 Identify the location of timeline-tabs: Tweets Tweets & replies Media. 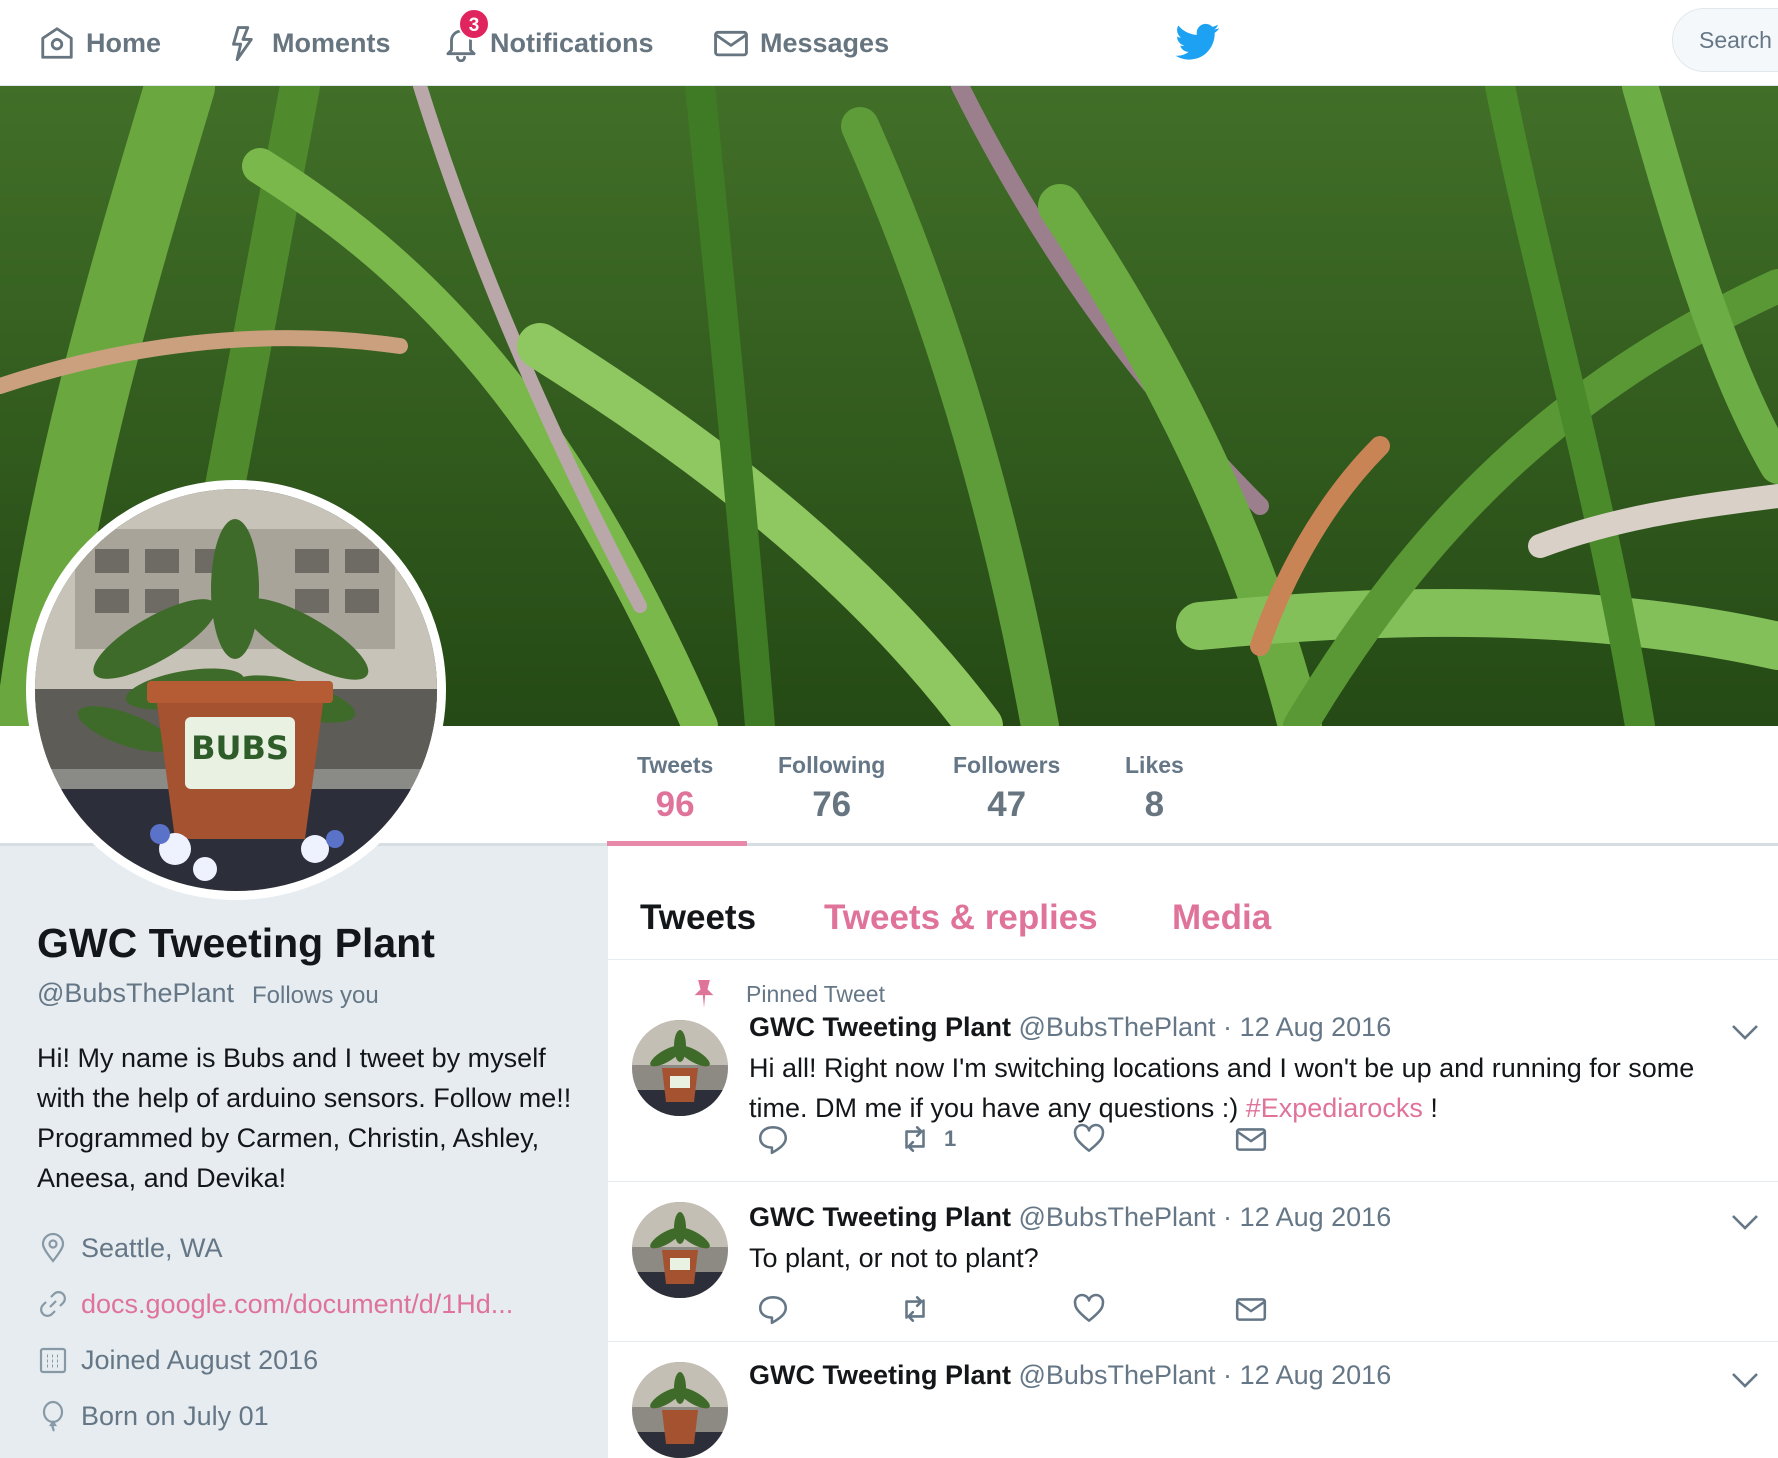
(1193, 914).